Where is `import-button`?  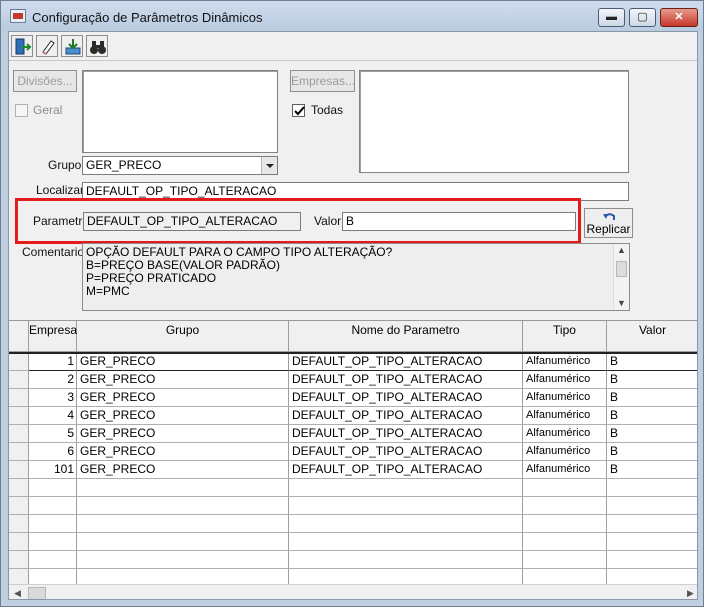 import-button is located at coordinates (72, 46).